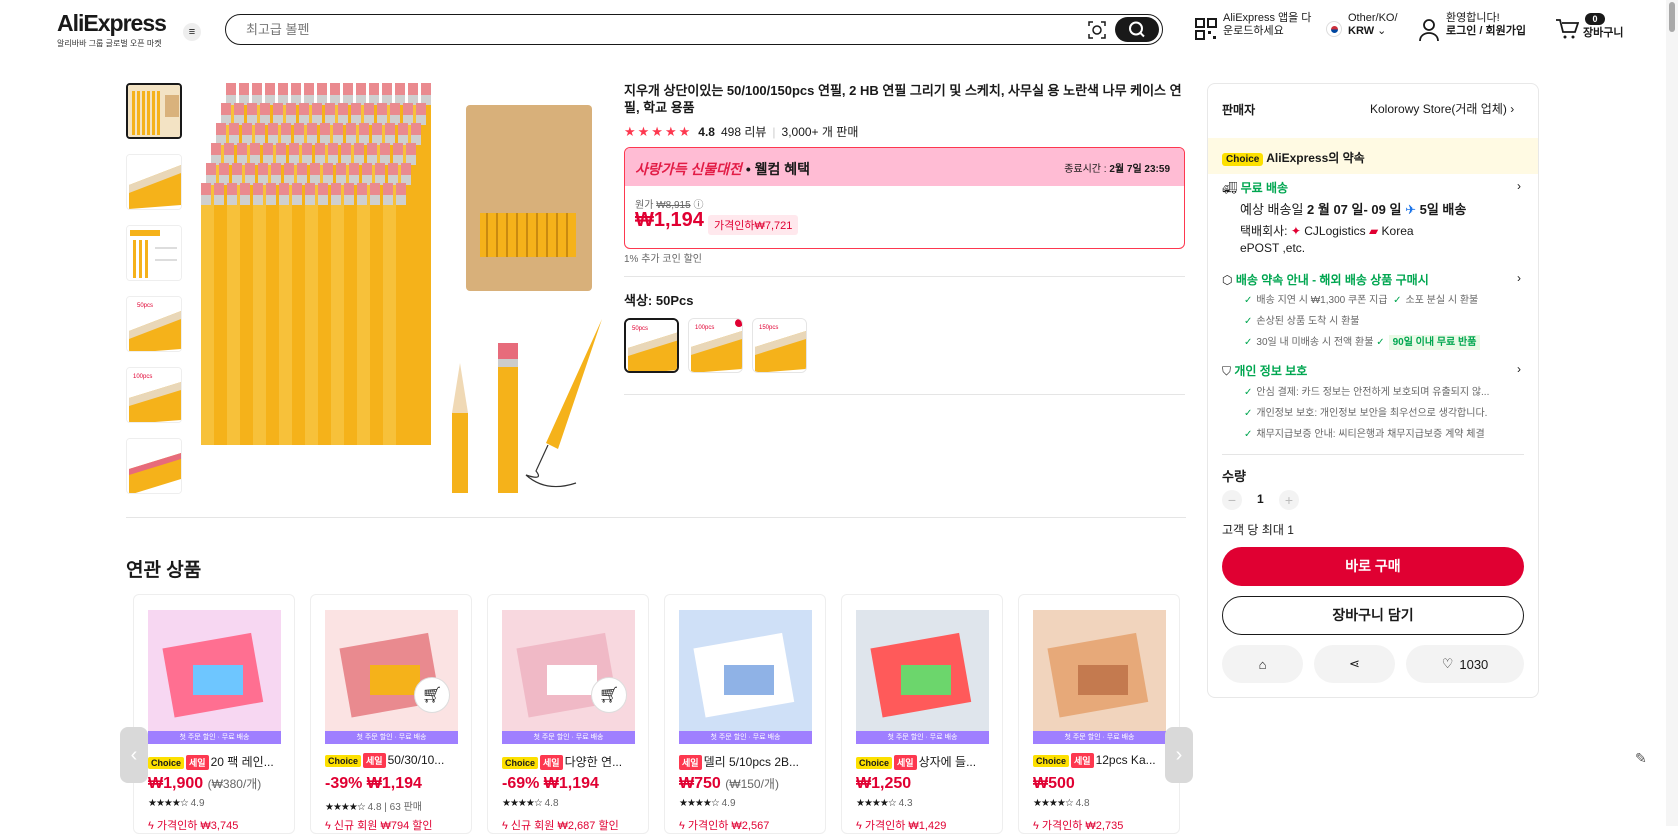 The height and width of the screenshot is (834, 1678). What do you see at coordinates (1327, 230) in the screenshot?
I see `carrier-info: 택배회사: ✦ CJLogistics ▰ Korea` at bounding box center [1327, 230].